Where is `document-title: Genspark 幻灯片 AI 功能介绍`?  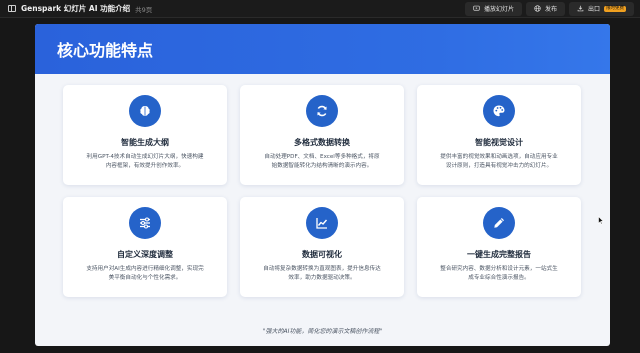 document-title: Genspark 幻灯片 AI 功能介绍 is located at coordinates (76, 8).